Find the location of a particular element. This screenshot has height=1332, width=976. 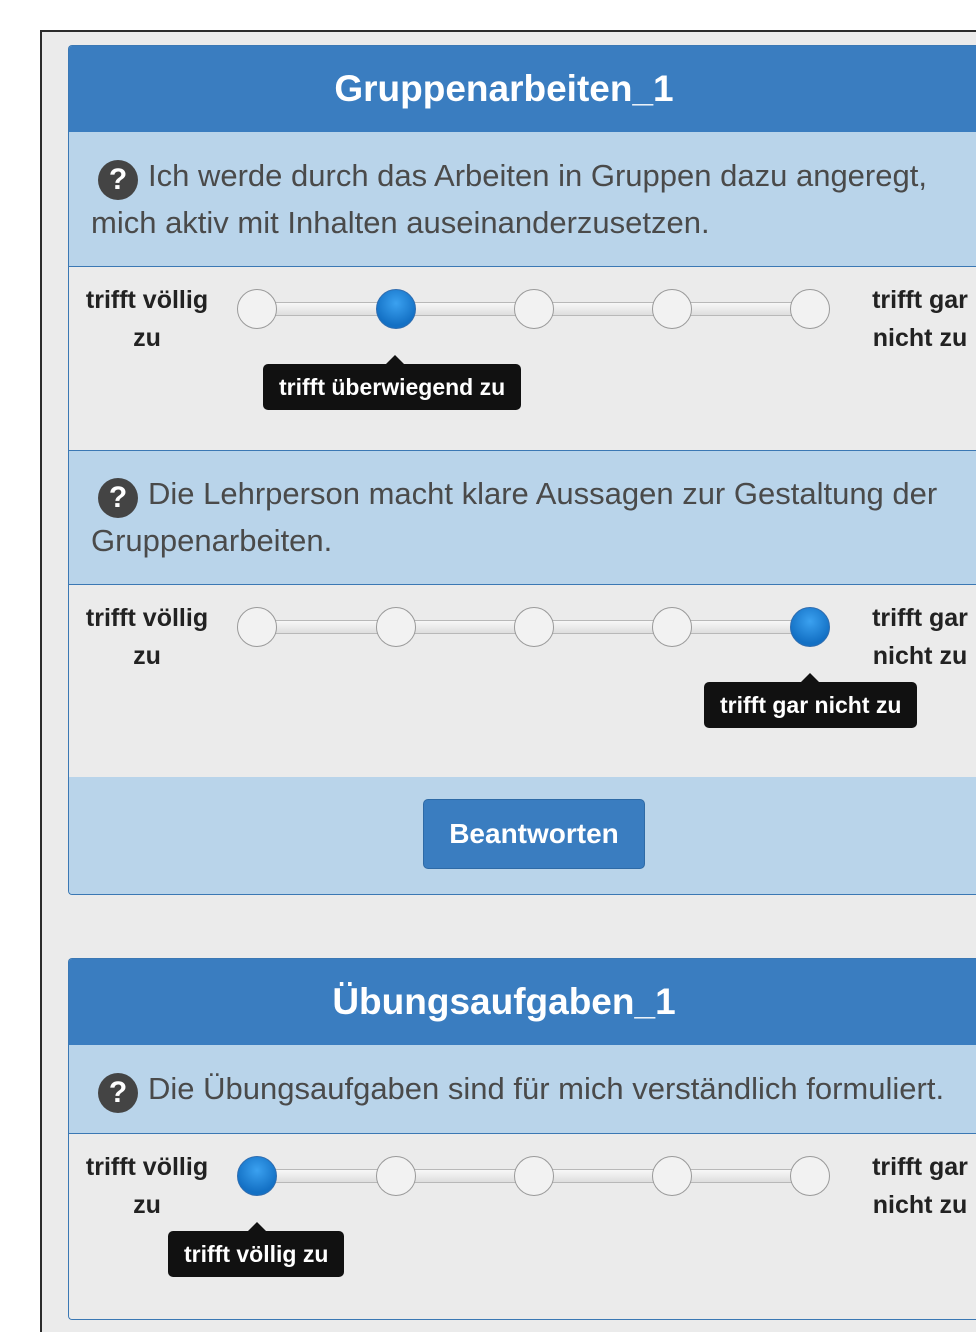

selected-value-tooltip: trifft völlig zu is located at coordinates (256, 1249).